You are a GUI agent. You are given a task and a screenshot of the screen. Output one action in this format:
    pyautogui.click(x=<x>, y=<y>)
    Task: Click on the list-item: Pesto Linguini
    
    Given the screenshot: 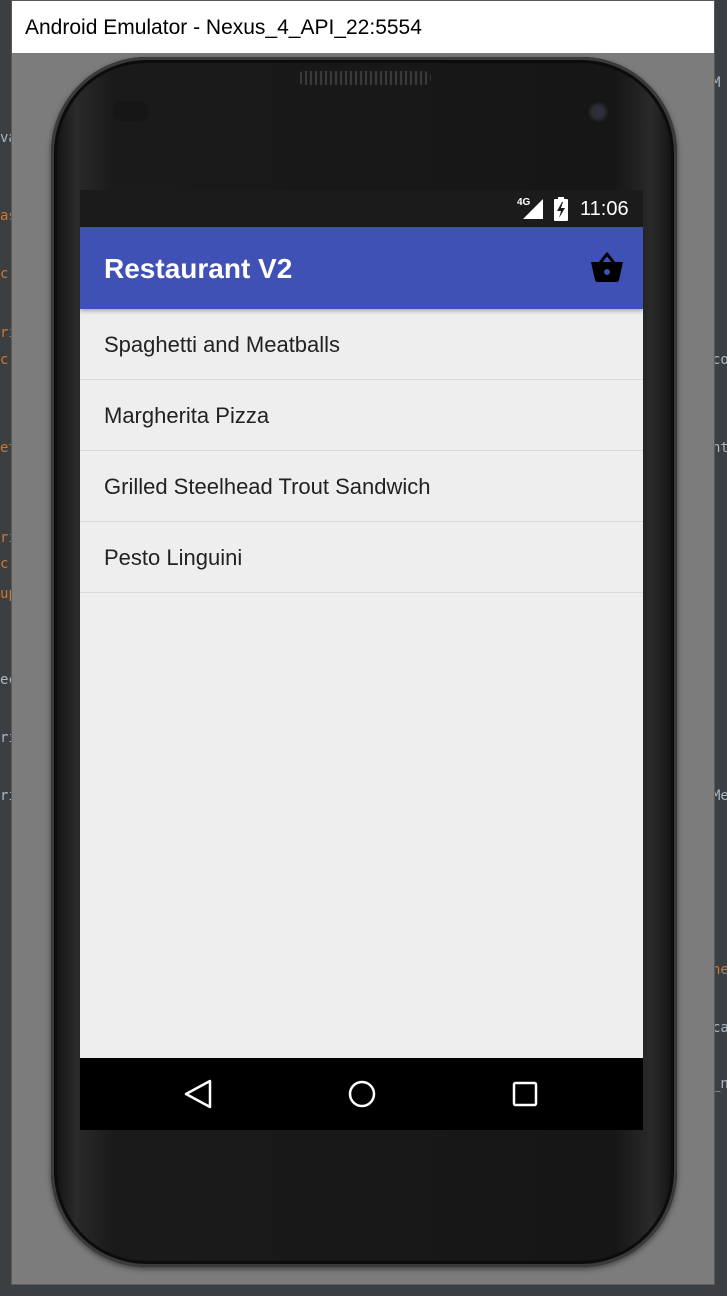 What is the action you would take?
    pyautogui.click(x=361, y=557)
    